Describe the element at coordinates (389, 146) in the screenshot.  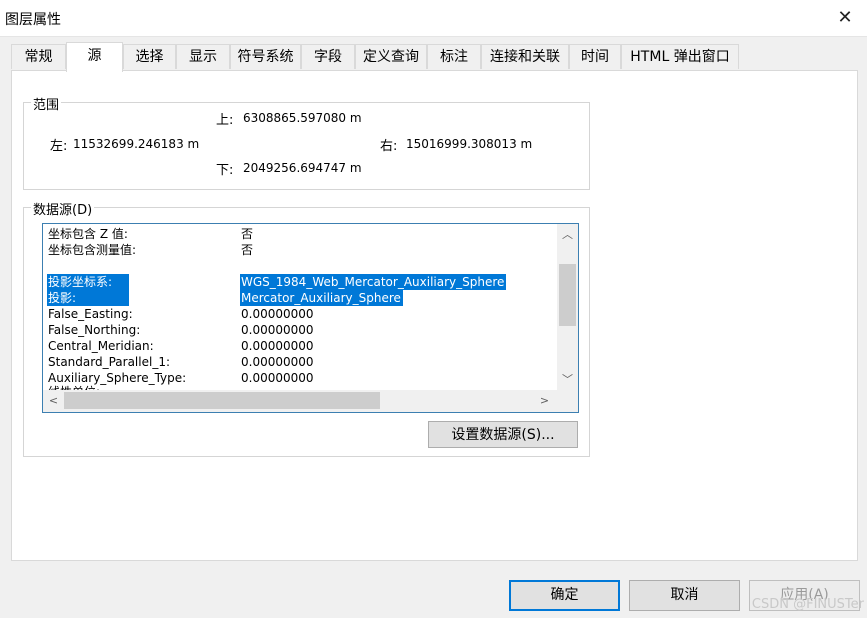
I see `extent-right-label: 右:` at that location.